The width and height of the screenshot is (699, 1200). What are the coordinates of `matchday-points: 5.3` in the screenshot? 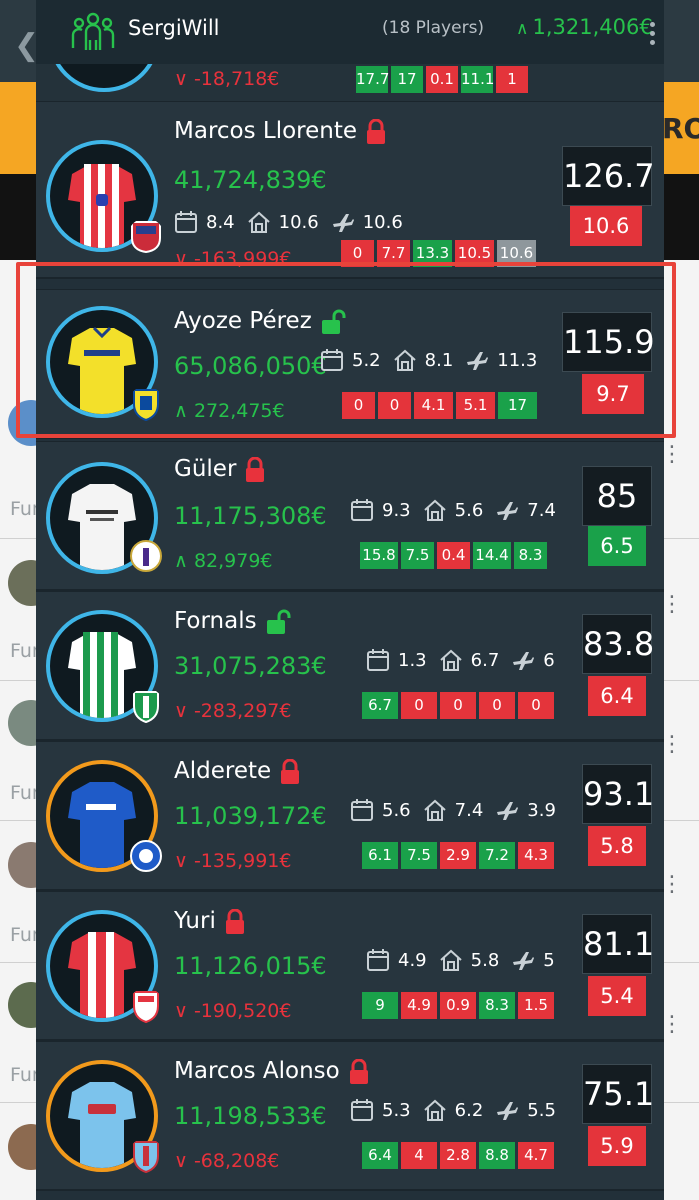 It's located at (396, 1110).